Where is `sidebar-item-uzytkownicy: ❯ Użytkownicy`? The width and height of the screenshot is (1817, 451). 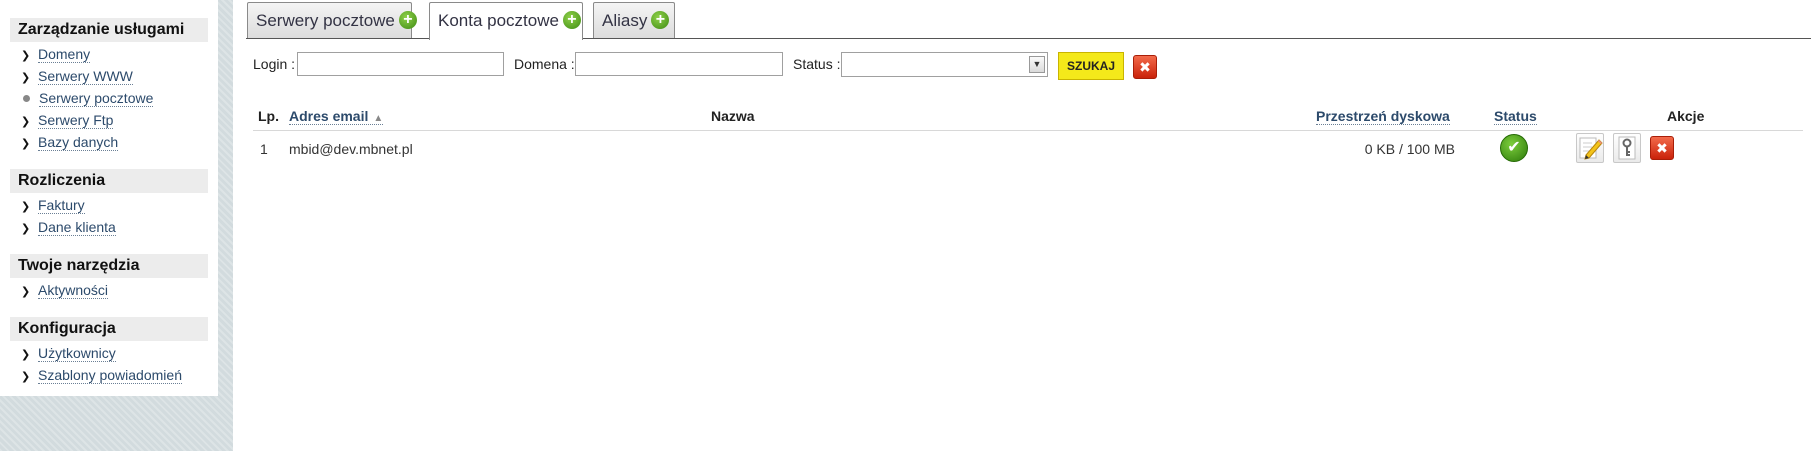 sidebar-item-uzytkownicy: ❯ Użytkownicy is located at coordinates (68, 353).